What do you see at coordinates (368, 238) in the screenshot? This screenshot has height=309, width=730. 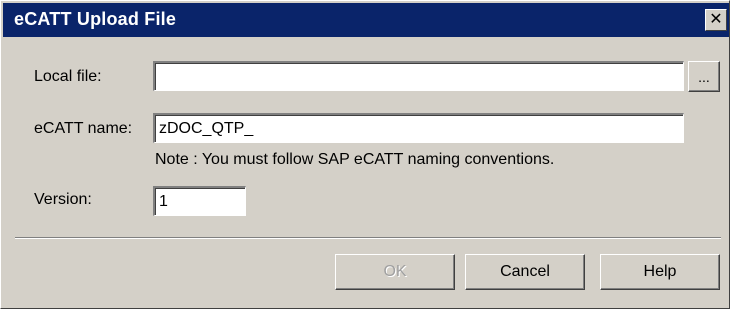 I see `separator` at bounding box center [368, 238].